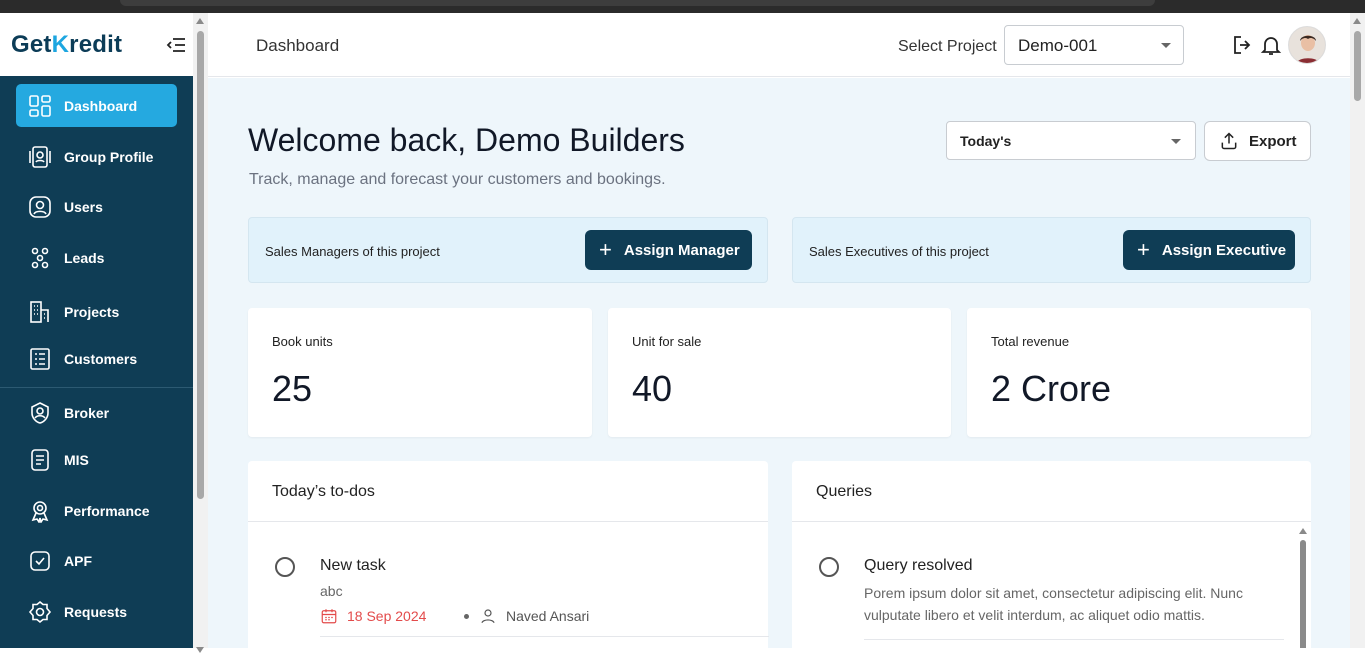  I want to click on page-scrollbar, so click(1357, 330).